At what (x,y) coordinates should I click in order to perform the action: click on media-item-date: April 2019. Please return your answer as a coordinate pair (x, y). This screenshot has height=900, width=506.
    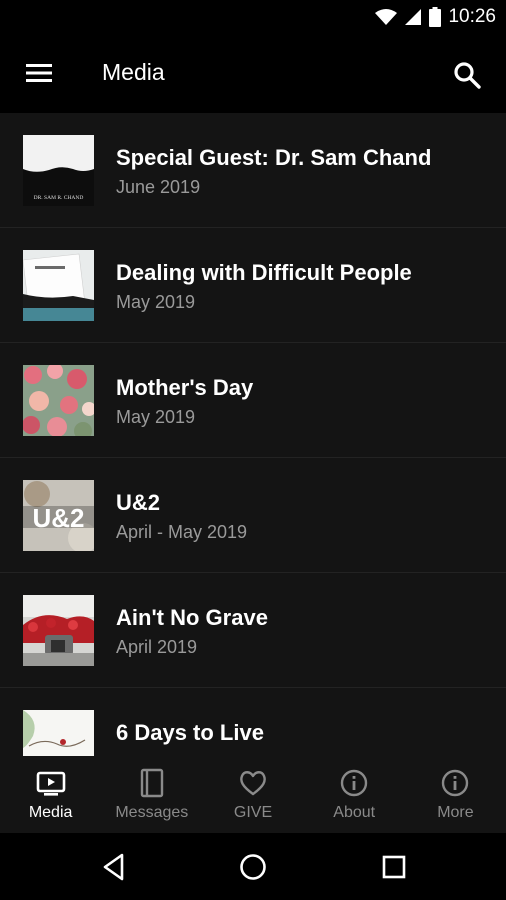
    Looking at the image, I should click on (157, 647).